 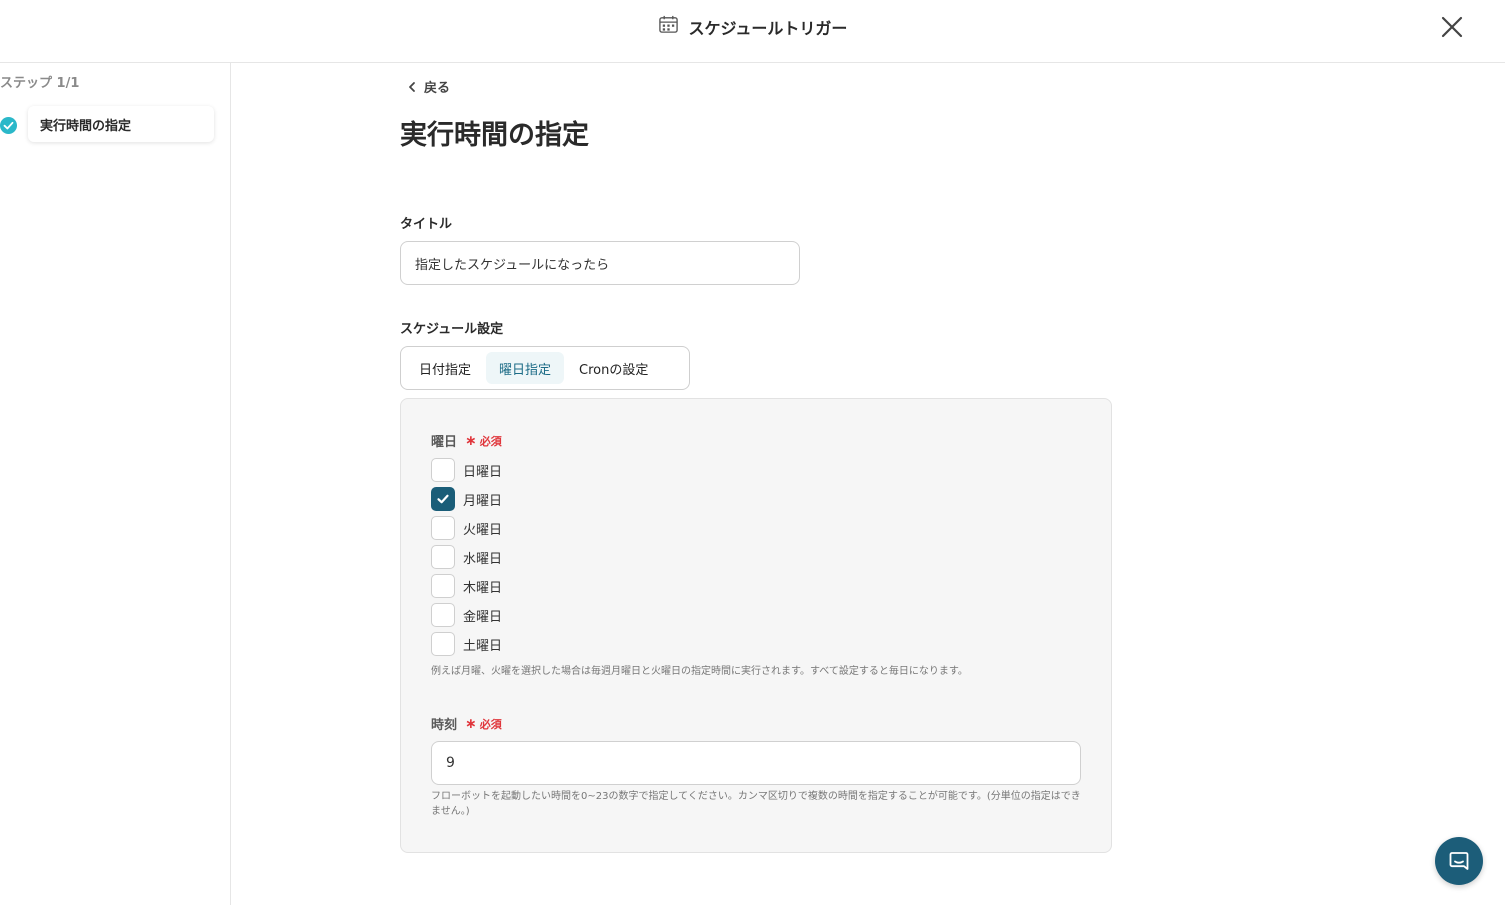 I want to click on weekday-option-wednesday: 水曜日, so click(x=466, y=557).